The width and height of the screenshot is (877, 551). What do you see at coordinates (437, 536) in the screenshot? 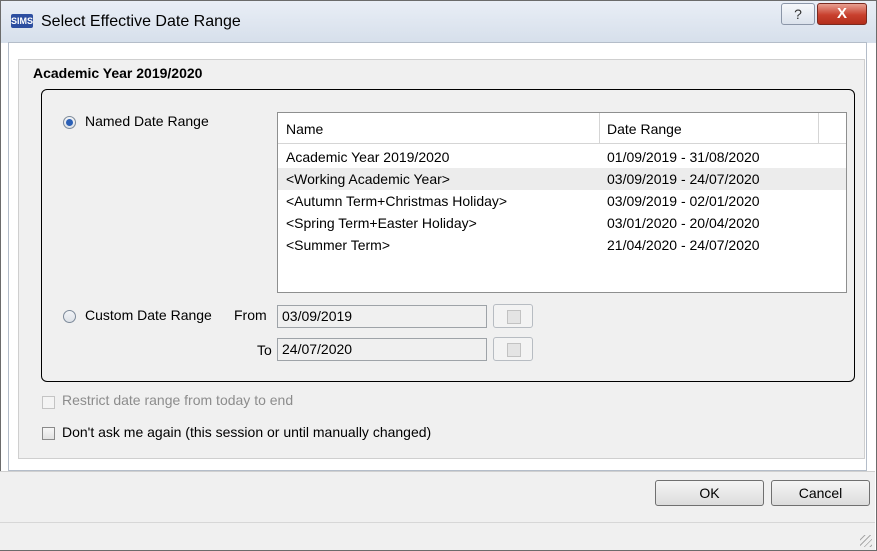
I see `status-bar` at bounding box center [437, 536].